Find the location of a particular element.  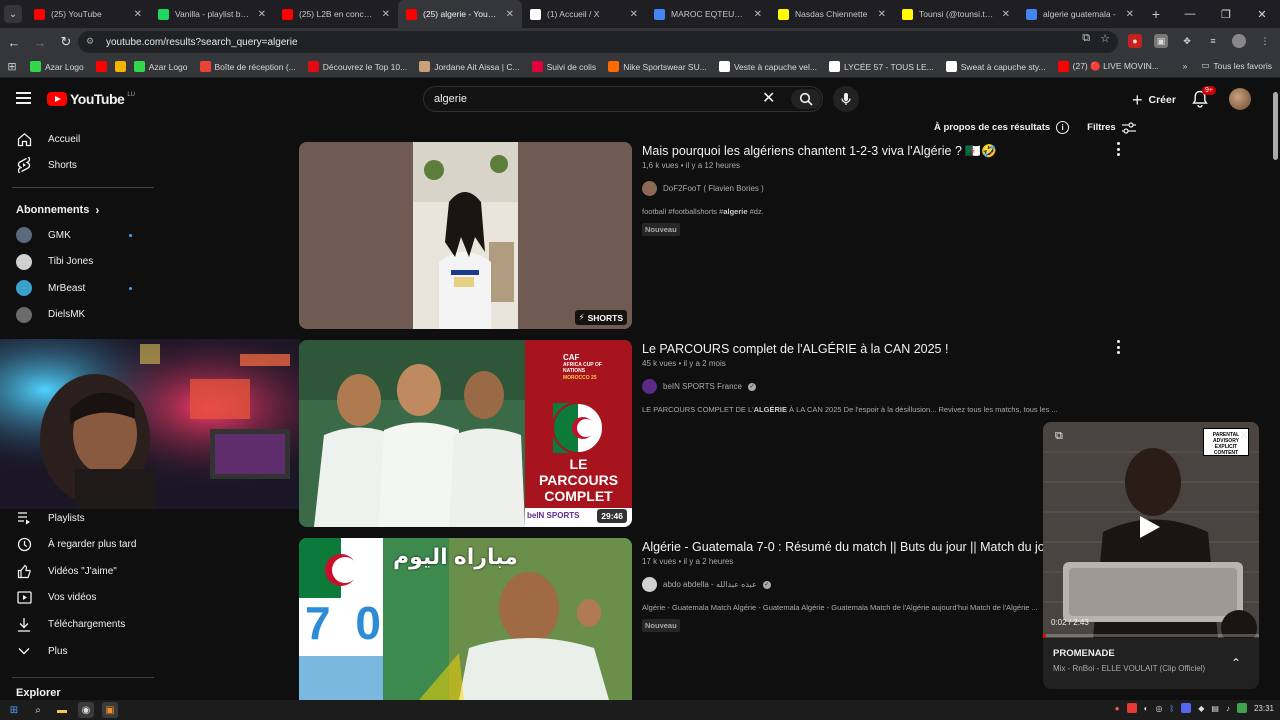

bookmark-item: Azar Logo is located at coordinates (160, 66).